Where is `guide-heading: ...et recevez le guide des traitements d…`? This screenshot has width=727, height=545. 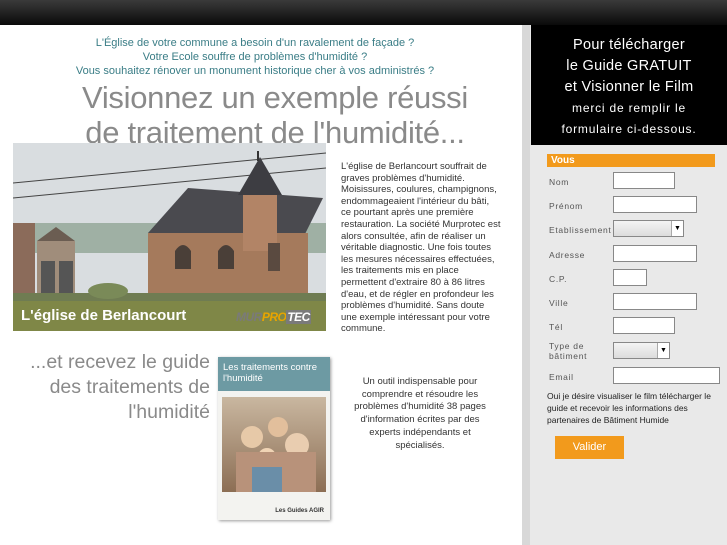 guide-heading: ...et recevez le guide des traitements d… is located at coordinates (110, 387).